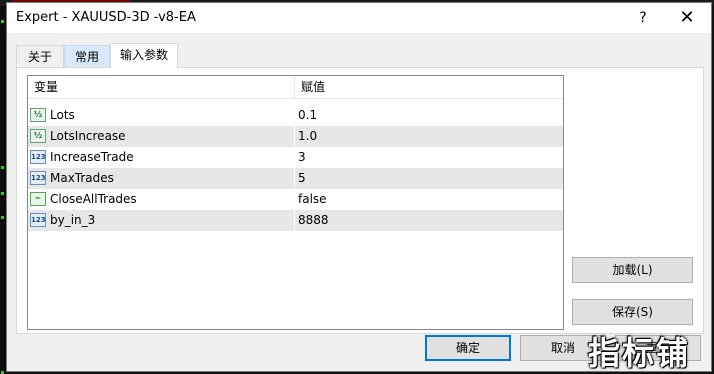 This screenshot has width=714, height=374. I want to click on parameter-value: 3, so click(302, 157).